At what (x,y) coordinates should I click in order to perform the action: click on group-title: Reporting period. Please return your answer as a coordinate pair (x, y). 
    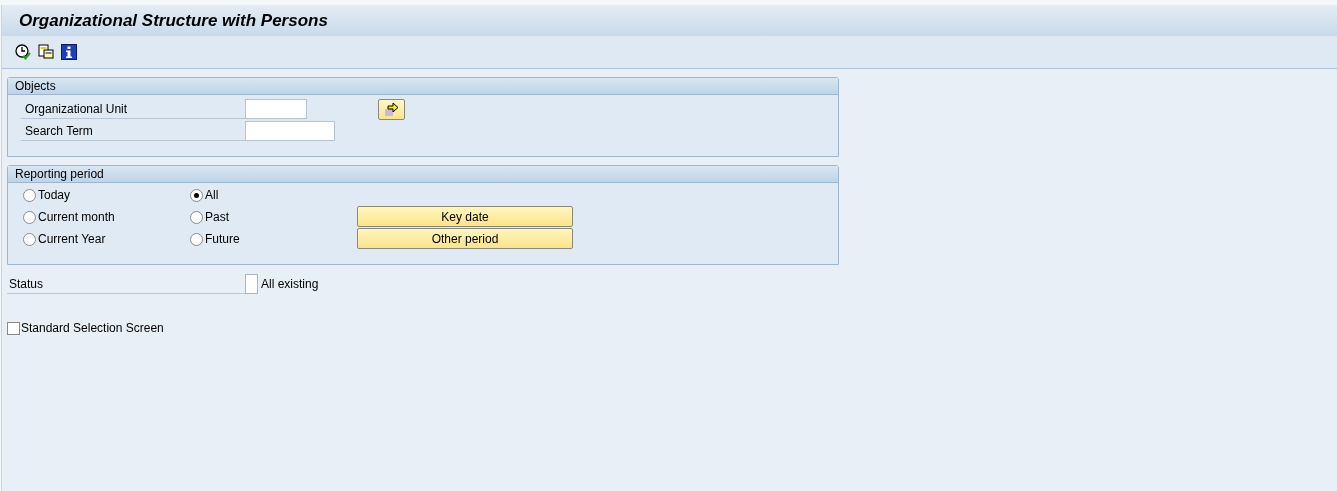
    Looking at the image, I should click on (423, 174).